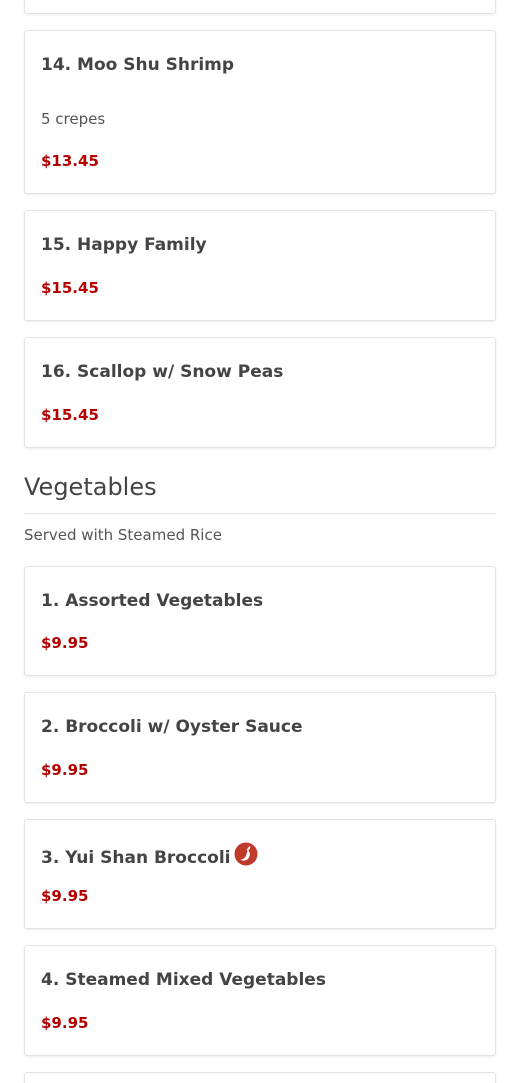 The width and height of the screenshot is (525, 1083). What do you see at coordinates (260, 265) in the screenshot?
I see `menu-item-card: 15. Happy Family $15.45` at bounding box center [260, 265].